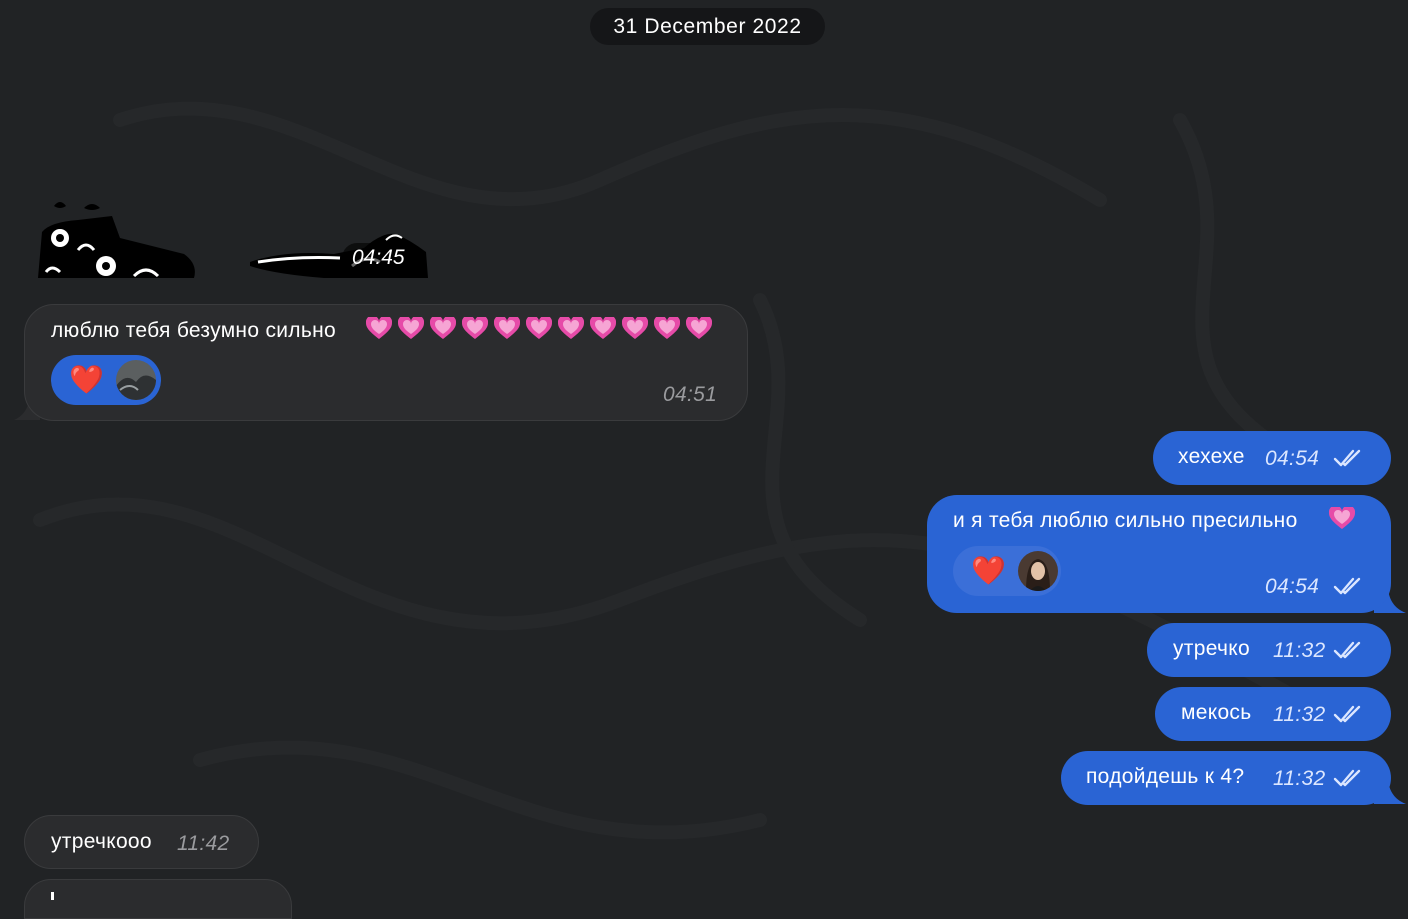  I want to click on outgoing-message: подойдешь к 4? 11:32, so click(1226, 778).